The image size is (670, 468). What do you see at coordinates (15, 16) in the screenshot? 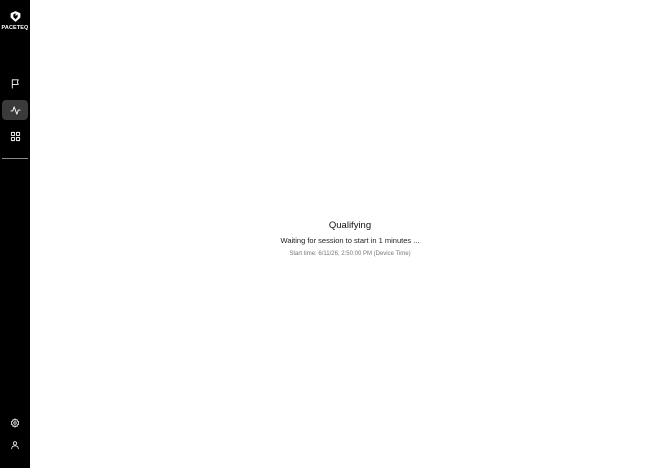
I see `paceteq-logo-icon` at bounding box center [15, 16].